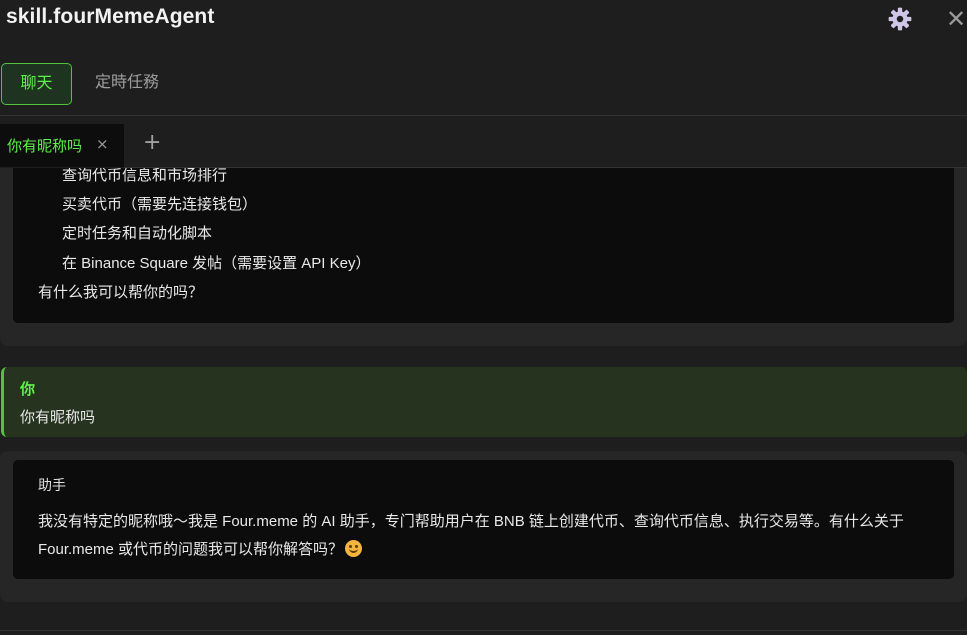  What do you see at coordinates (483, 146) in the screenshot?
I see `chat-session-tabs: 你有昵称吗 × +` at bounding box center [483, 146].